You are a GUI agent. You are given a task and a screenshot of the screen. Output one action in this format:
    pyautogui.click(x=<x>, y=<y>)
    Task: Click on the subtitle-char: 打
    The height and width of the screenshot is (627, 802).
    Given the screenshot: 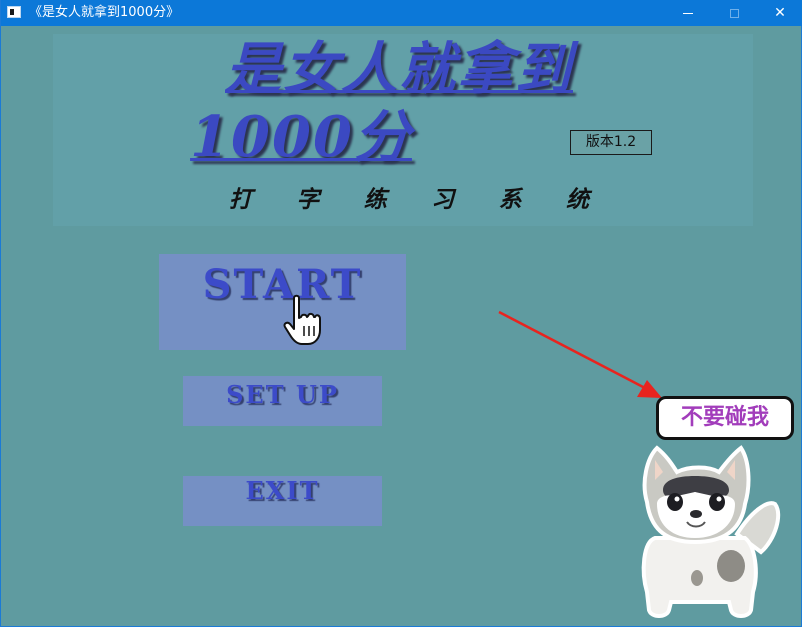 What is the action you would take?
    pyautogui.click(x=240, y=199)
    